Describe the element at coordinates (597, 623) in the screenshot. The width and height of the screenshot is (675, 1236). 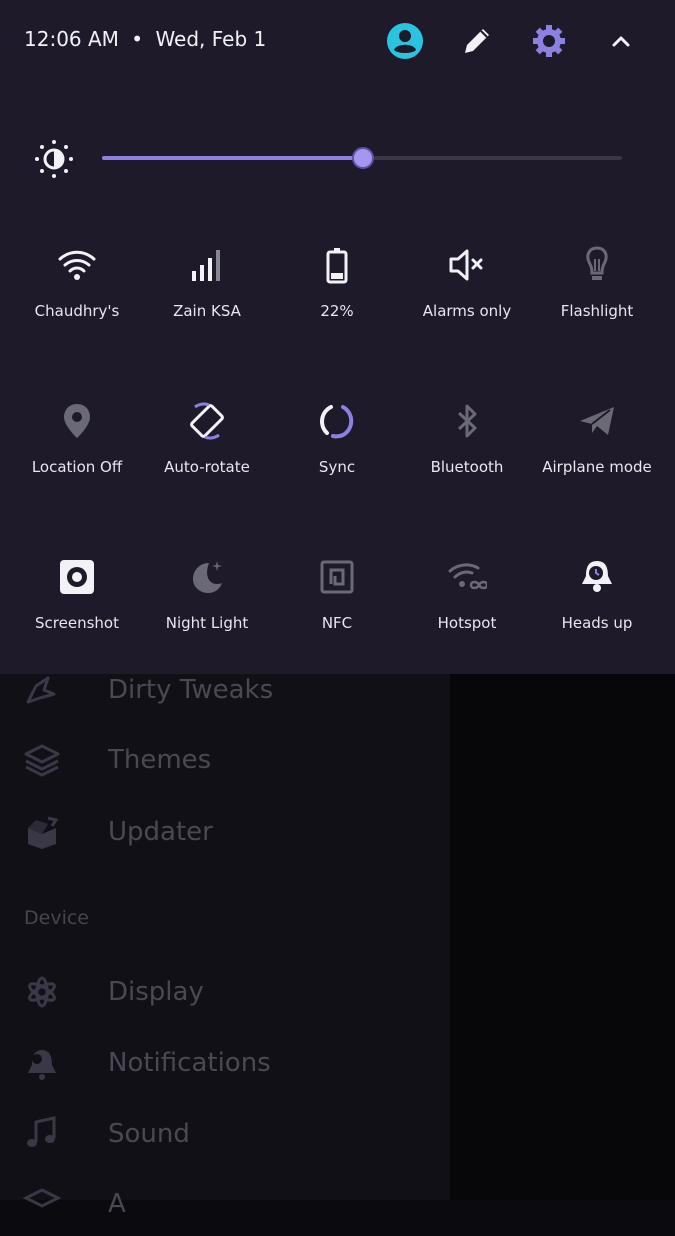
I see `tile-label: Heads up` at that location.